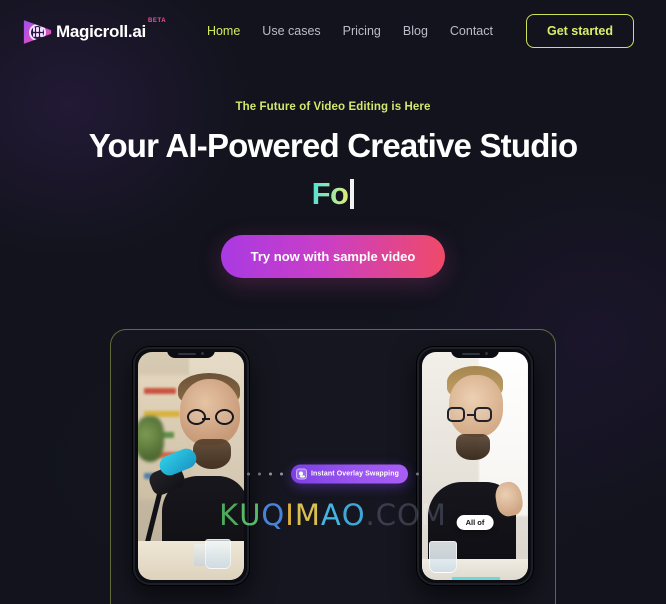 The width and height of the screenshot is (666, 604). I want to click on talking-head-scene, so click(475, 466).